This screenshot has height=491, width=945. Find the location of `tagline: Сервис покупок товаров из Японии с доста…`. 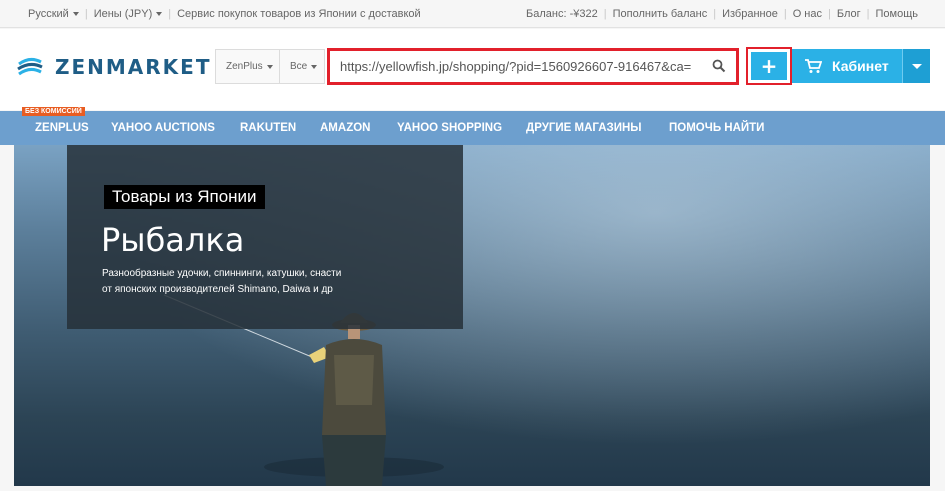

tagline: Сервис покупок товаров из Японии с доста… is located at coordinates (299, 14).